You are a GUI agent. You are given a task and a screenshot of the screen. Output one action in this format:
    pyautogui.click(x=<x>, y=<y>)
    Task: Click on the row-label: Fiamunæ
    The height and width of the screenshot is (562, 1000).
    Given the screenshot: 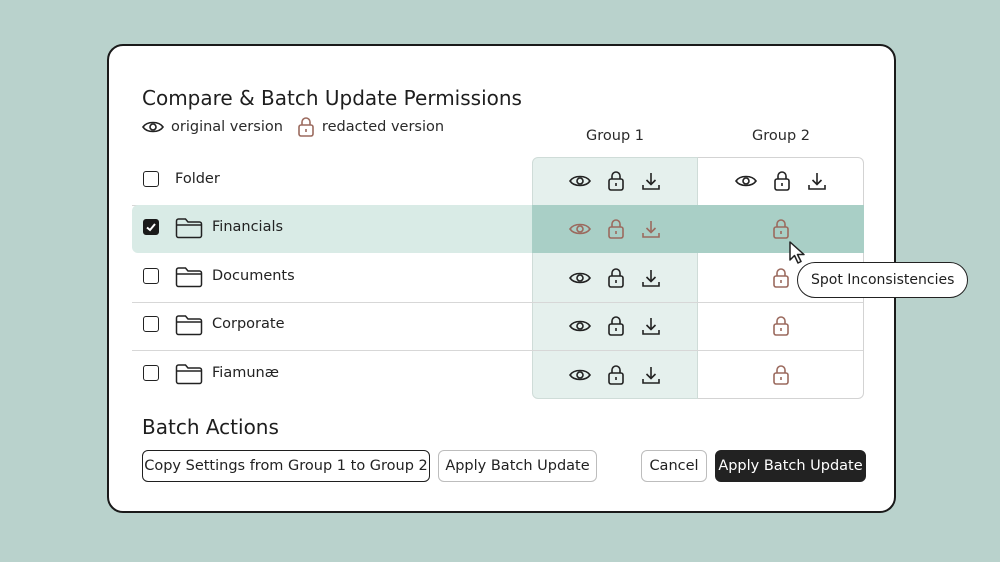 What is the action you would take?
    pyautogui.click(x=245, y=373)
    